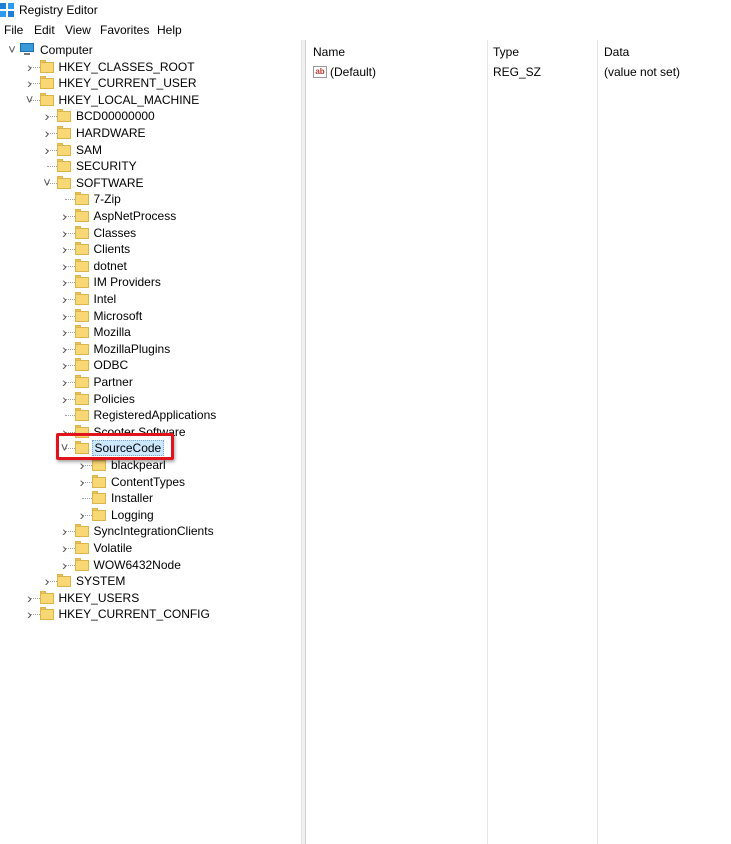 This screenshot has height=844, width=731. Describe the element at coordinates (89, 150) in the screenshot. I see `tree-item-label: SAM` at that location.